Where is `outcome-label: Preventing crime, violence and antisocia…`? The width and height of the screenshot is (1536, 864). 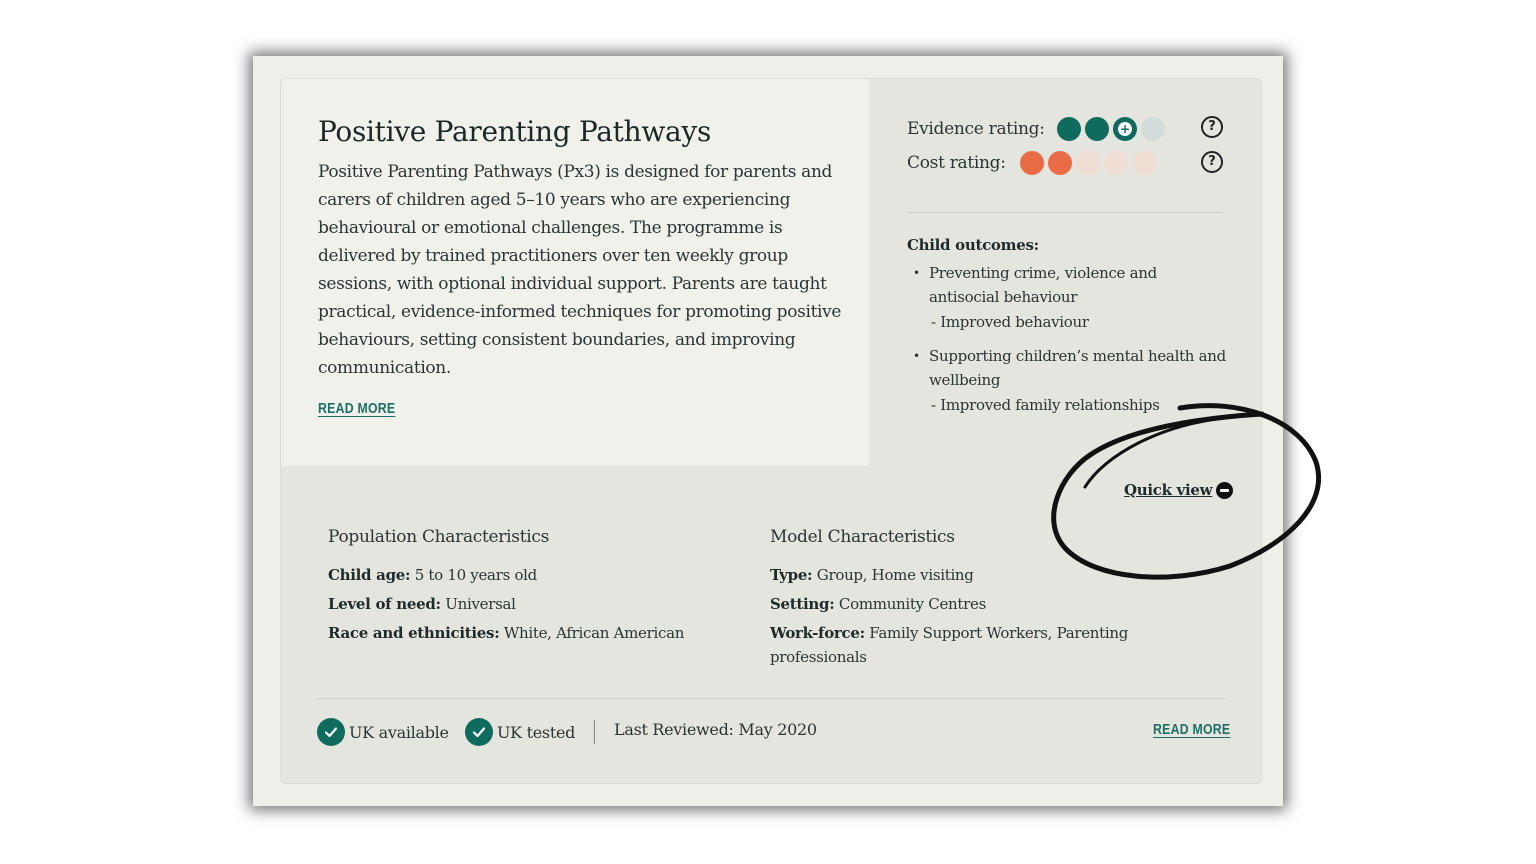
outcome-label: Preventing crime, violence and antisocia… is located at coordinates (1043, 285).